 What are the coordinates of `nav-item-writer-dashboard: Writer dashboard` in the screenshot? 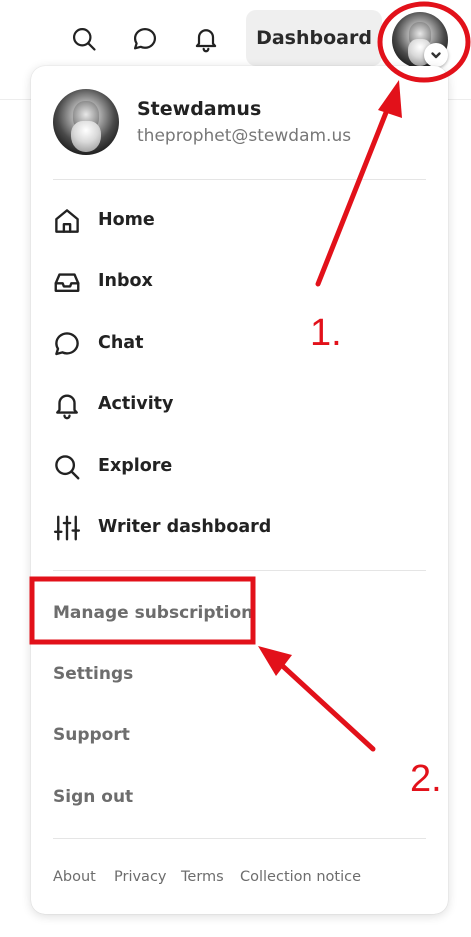 It's located at (239, 529).